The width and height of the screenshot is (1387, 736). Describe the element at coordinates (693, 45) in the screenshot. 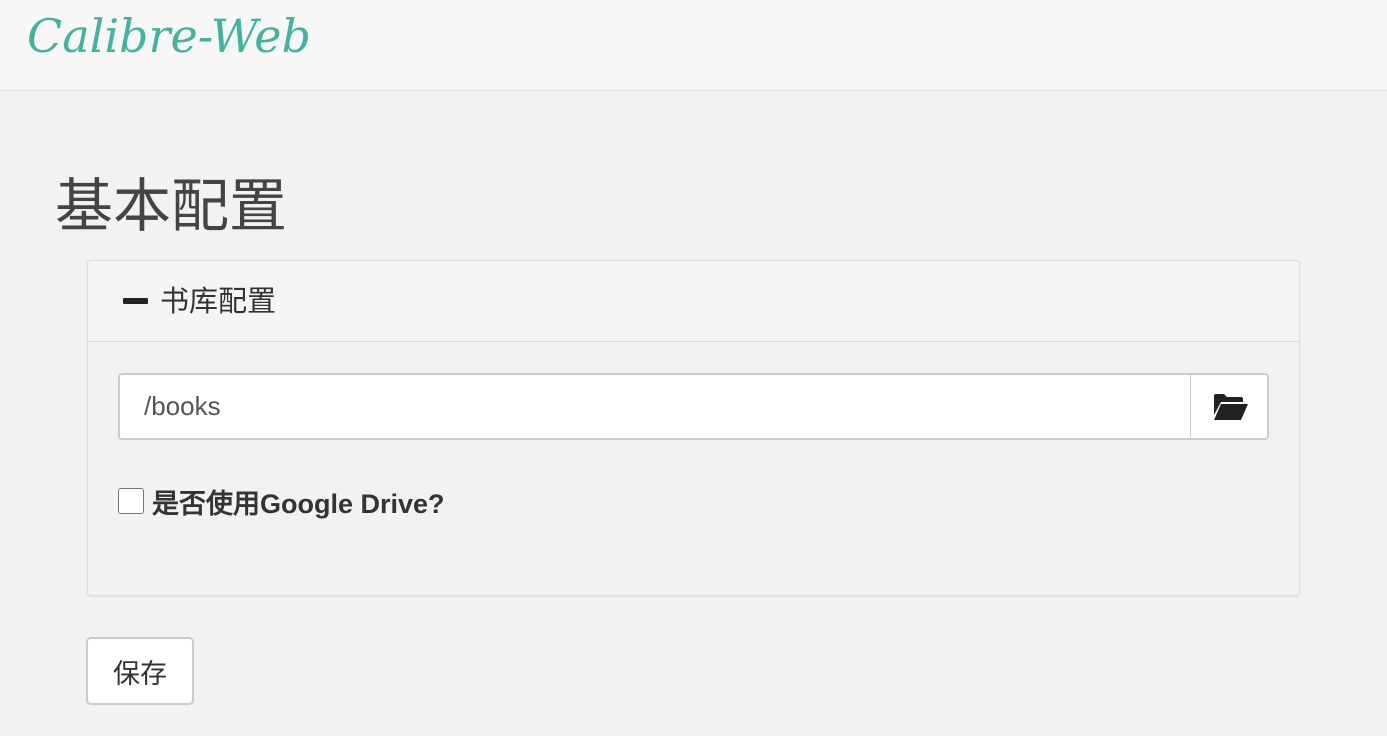

I see `navbar: Calibre-Web` at that location.